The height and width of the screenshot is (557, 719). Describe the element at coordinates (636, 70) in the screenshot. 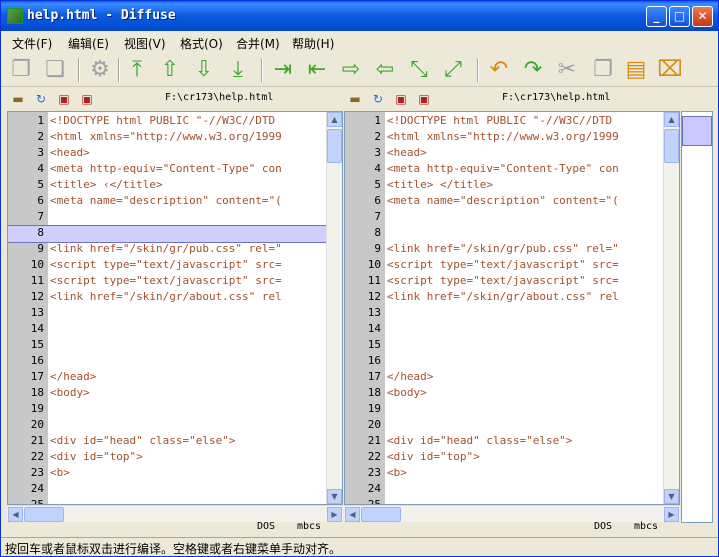

I see `paste2-icon: ▤` at that location.